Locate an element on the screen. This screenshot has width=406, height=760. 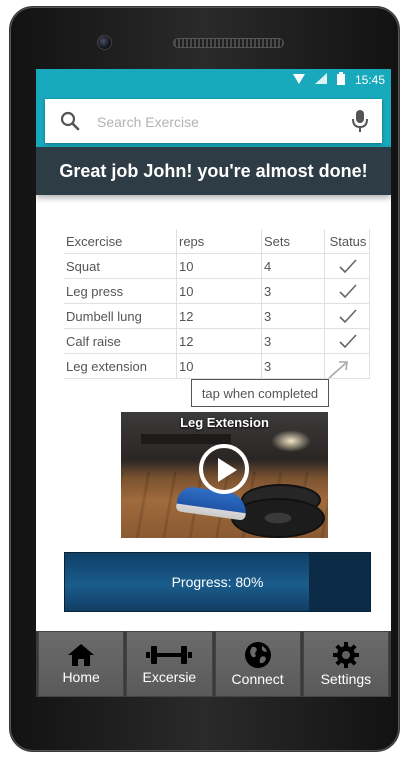
exercise-video: Leg Extension is located at coordinates (224, 475).